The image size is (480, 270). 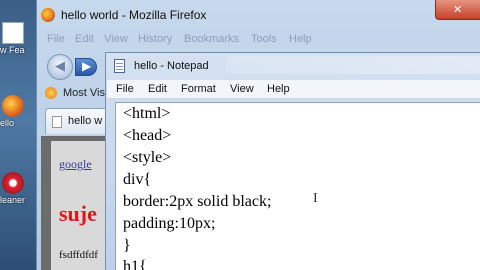 What do you see at coordinates (119, 66) in the screenshot?
I see `notepad-icon` at bounding box center [119, 66].